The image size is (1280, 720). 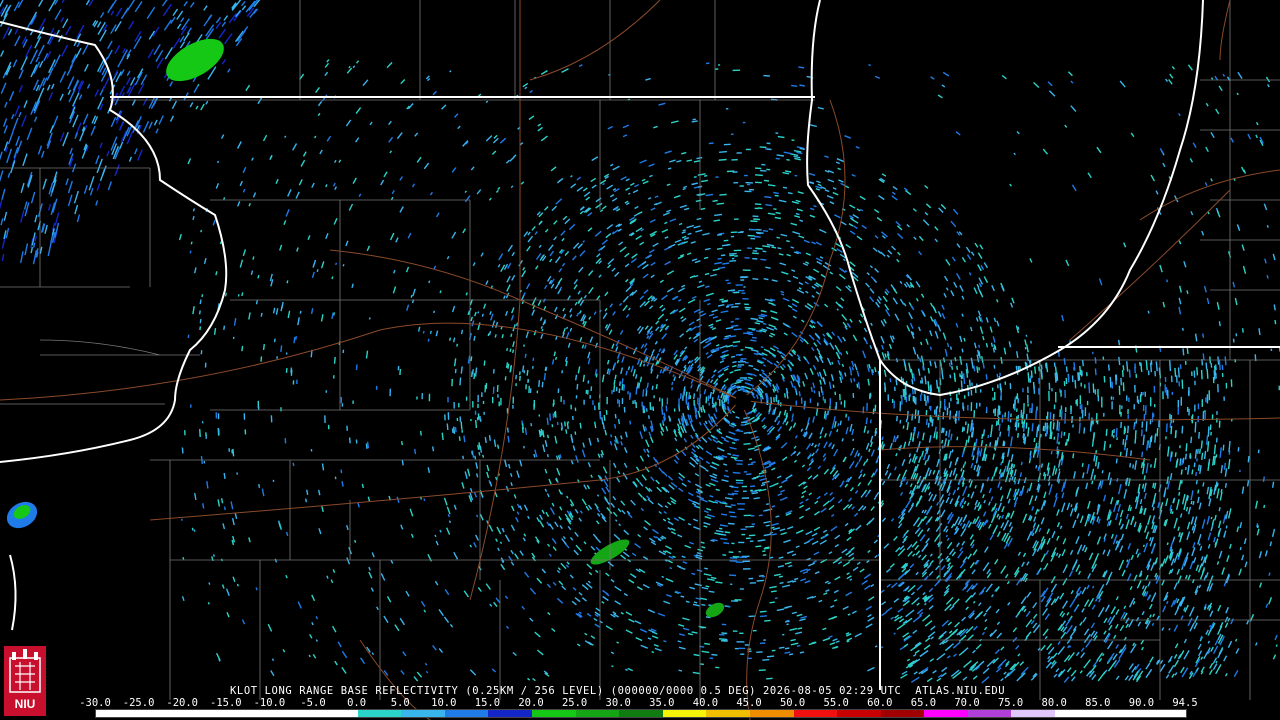 I want to click on scale-tick-label: 45.0, so click(x=749, y=703).